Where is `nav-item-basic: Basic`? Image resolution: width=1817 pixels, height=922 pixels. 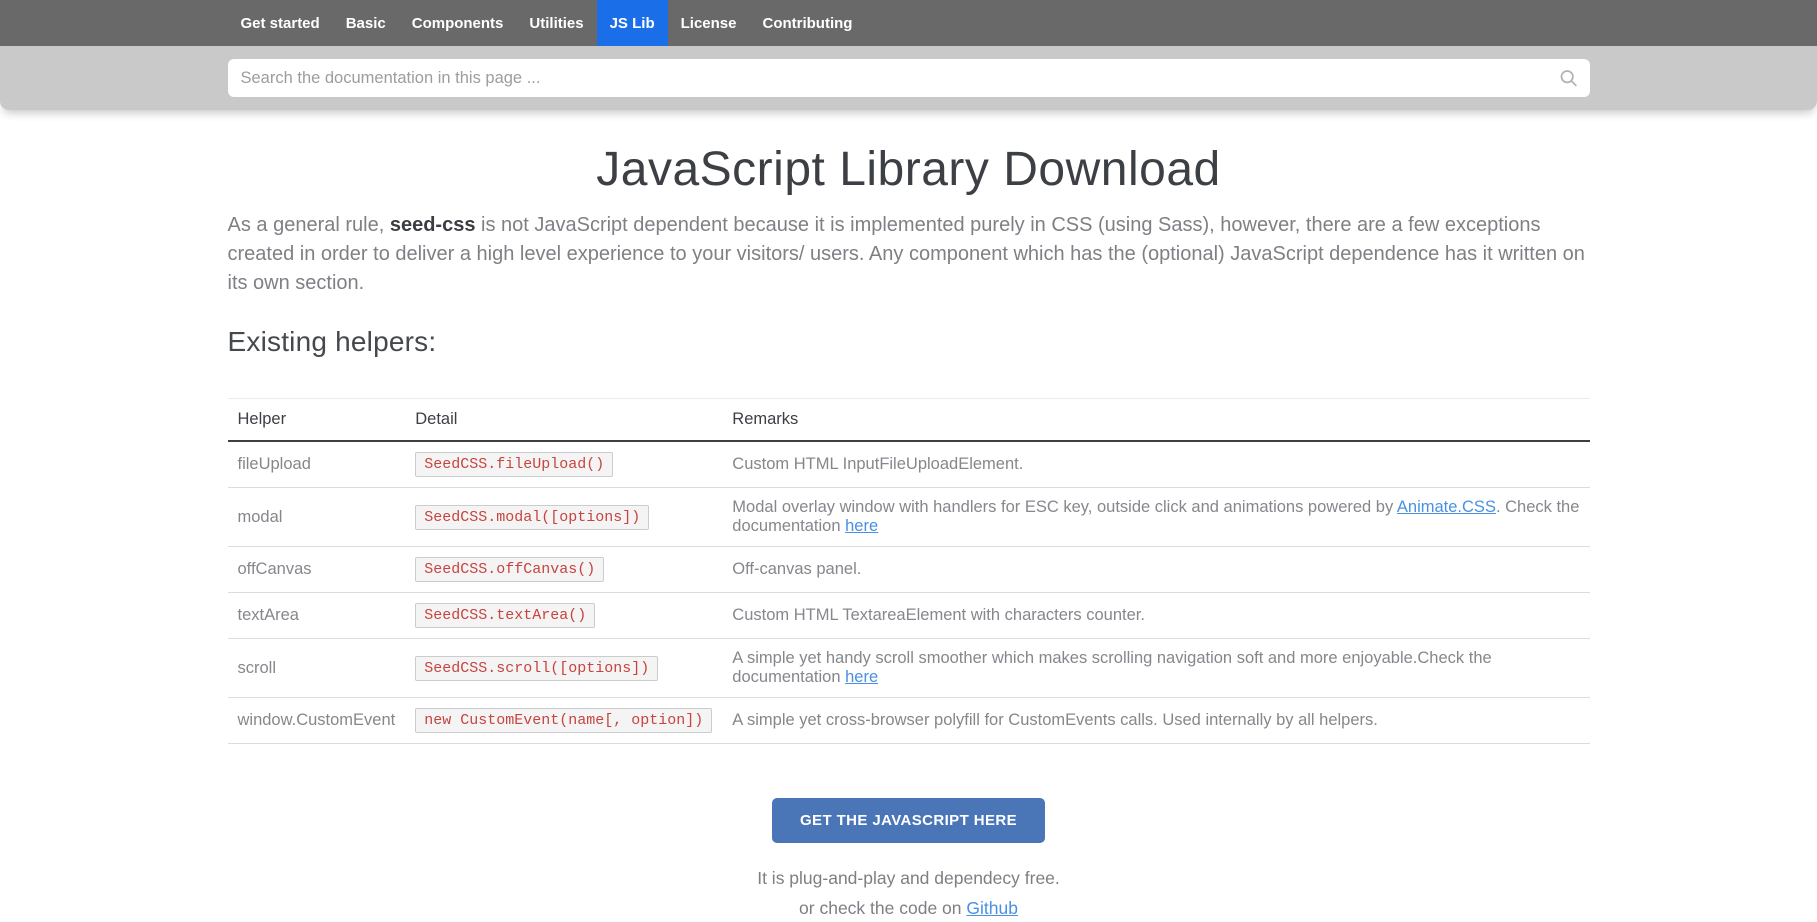
nav-item-basic: Basic is located at coordinates (366, 23).